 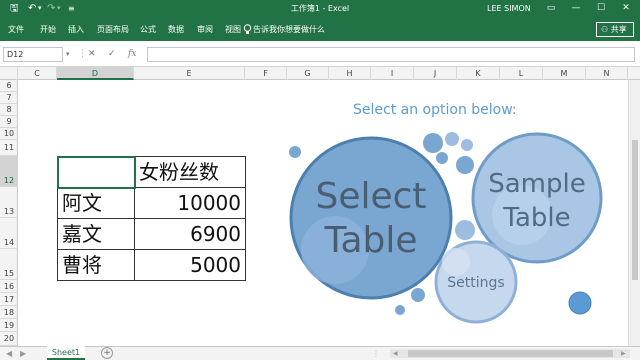 What do you see at coordinates (395, 353) in the screenshot?
I see `scroll-left-icon: ◀` at bounding box center [395, 353].